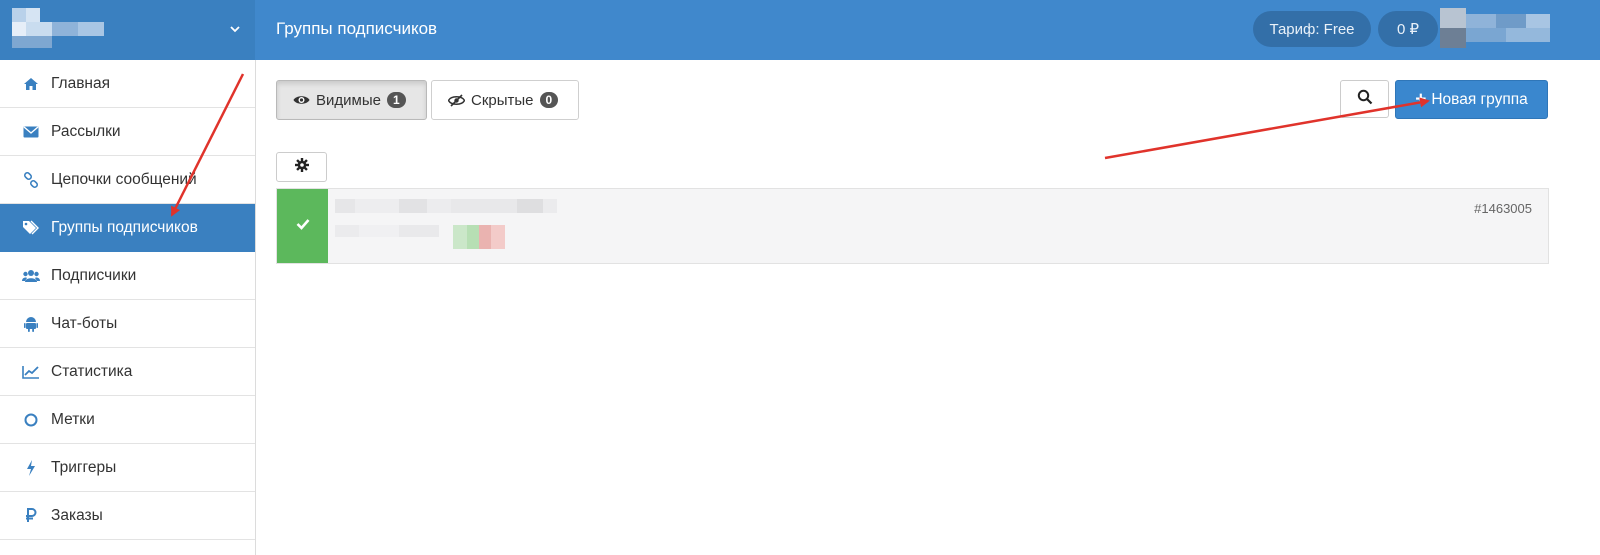  I want to click on search-icon, so click(1365, 99).